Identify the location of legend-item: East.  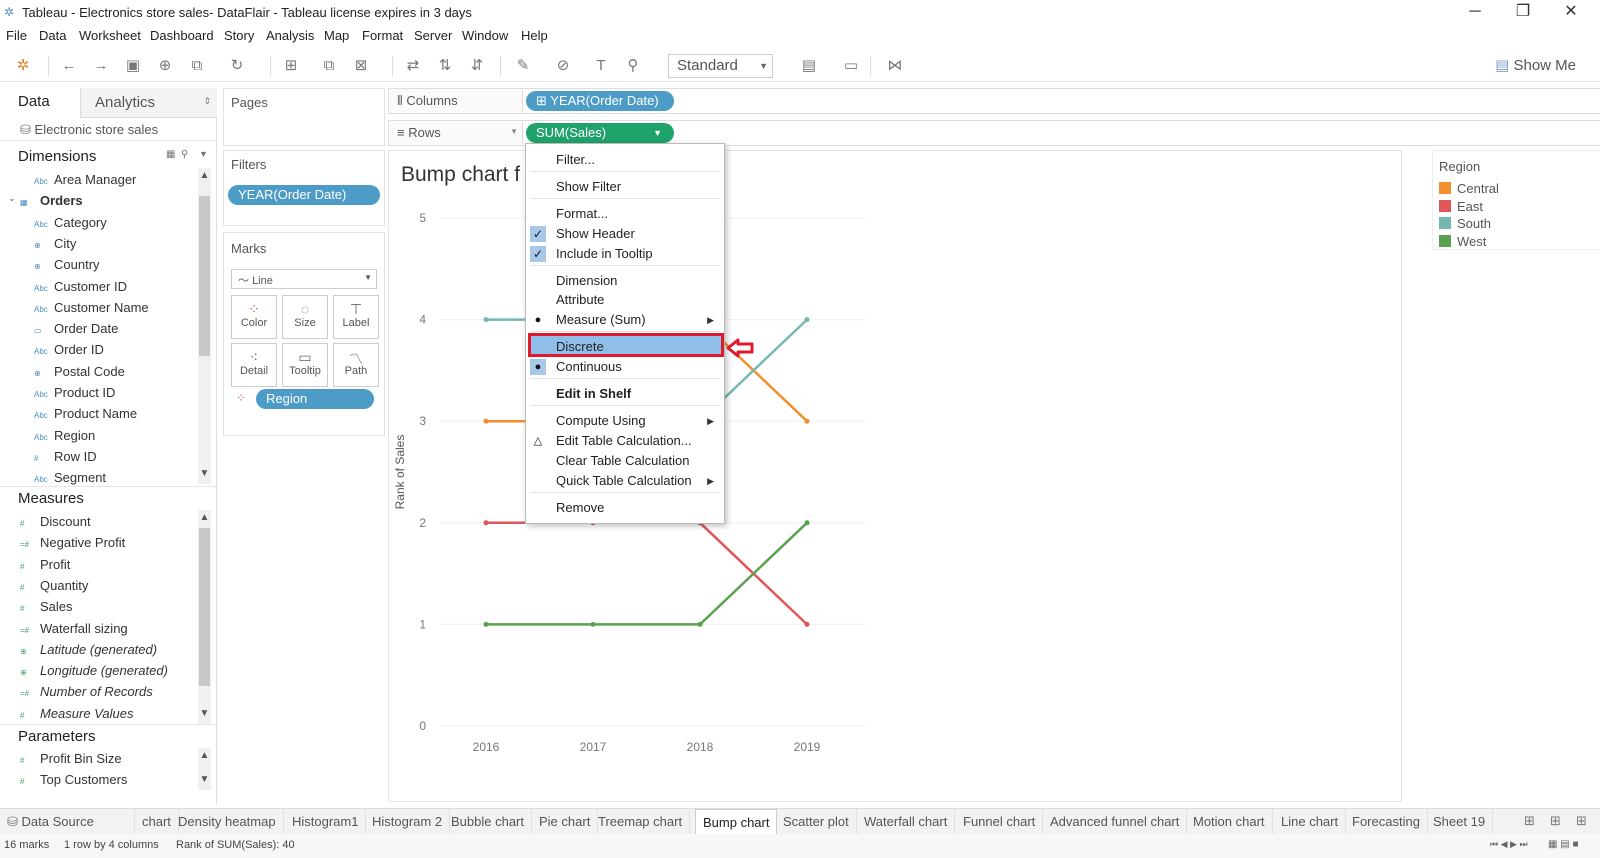
(1461, 207).